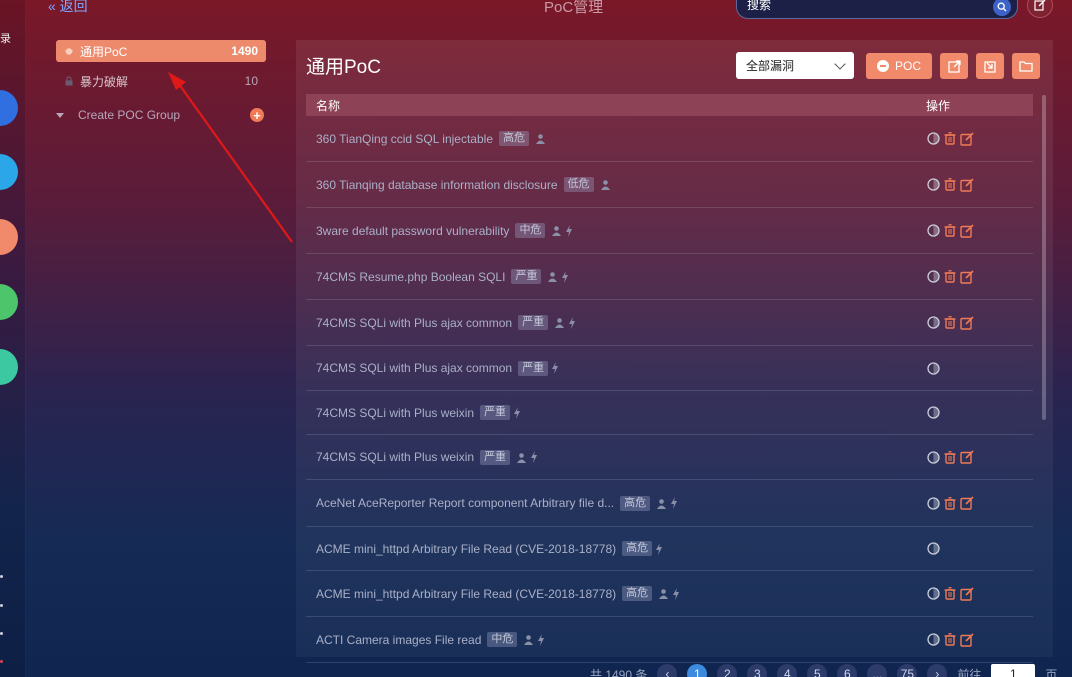  I want to click on next-page-button: ›, so click(937, 670).